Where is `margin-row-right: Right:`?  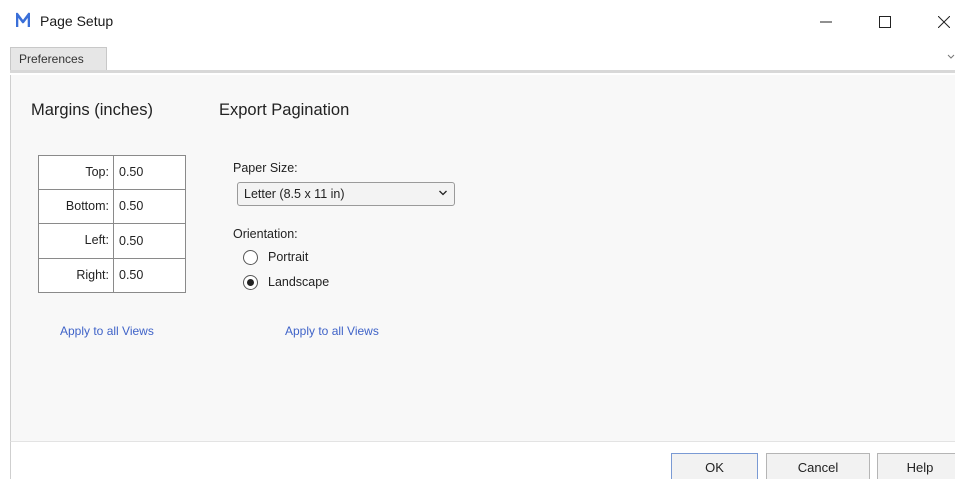 margin-row-right: Right: is located at coordinates (112, 275).